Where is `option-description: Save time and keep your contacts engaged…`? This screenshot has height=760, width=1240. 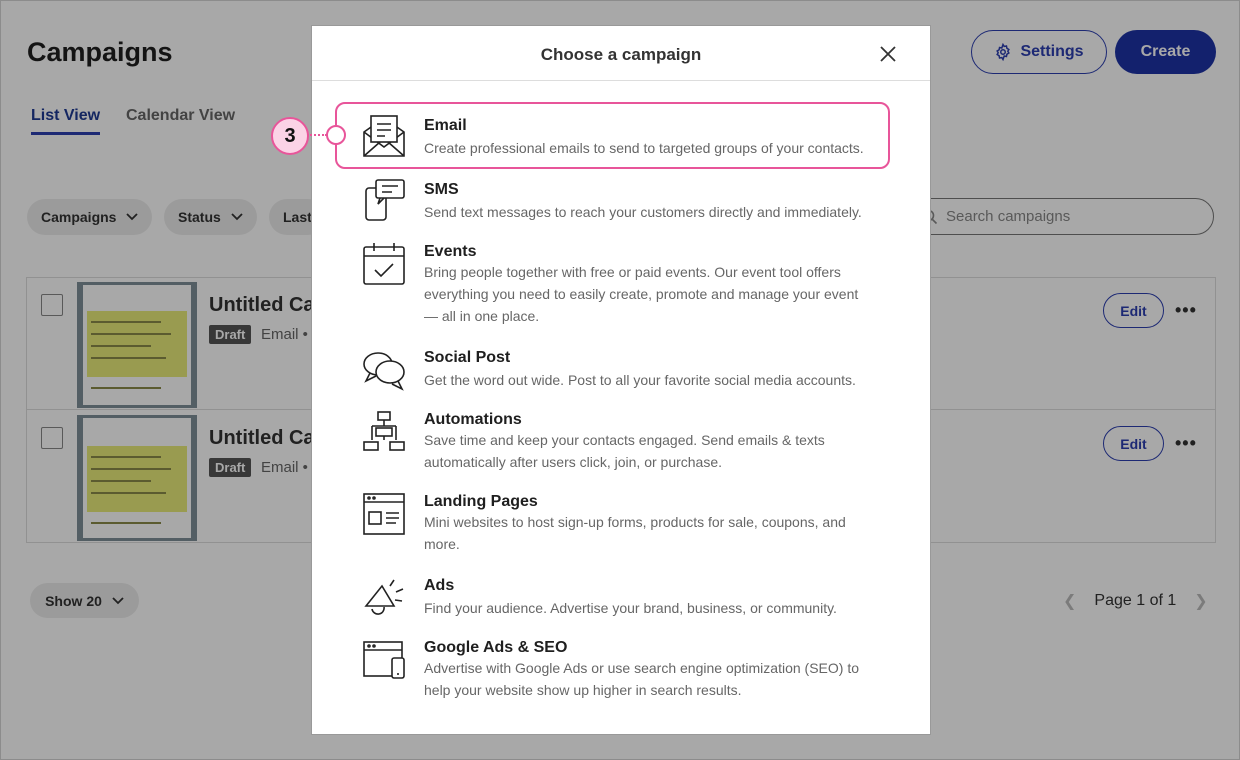 option-description: Save time and keep your contacts engaged… is located at coordinates (624, 451).